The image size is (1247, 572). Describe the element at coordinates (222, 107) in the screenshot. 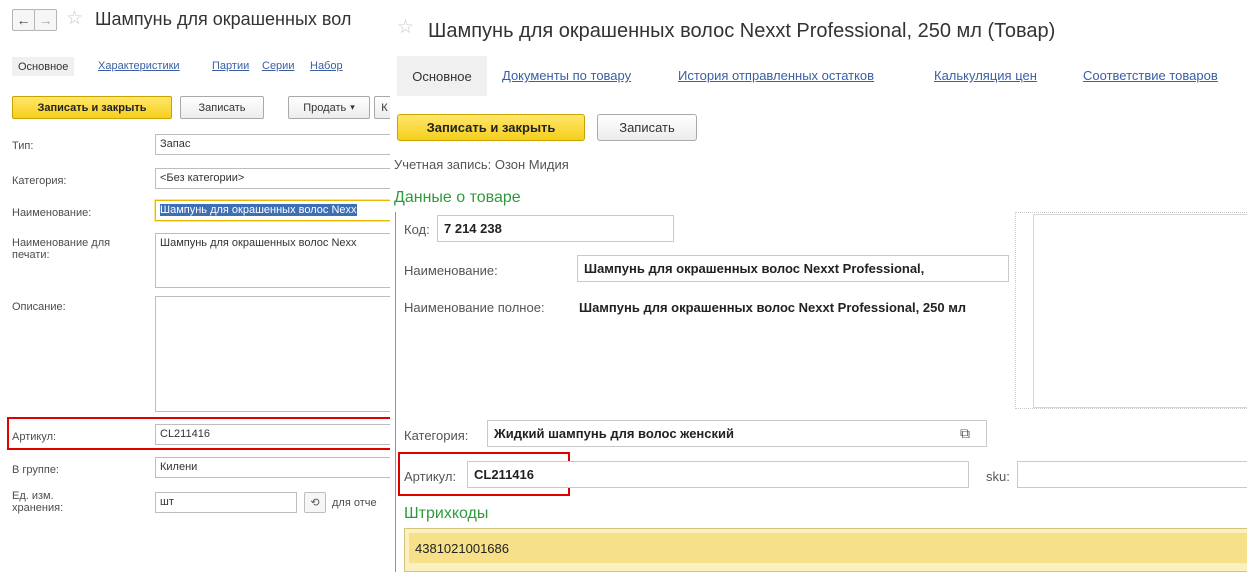

I see `left-save-button: Записать` at that location.